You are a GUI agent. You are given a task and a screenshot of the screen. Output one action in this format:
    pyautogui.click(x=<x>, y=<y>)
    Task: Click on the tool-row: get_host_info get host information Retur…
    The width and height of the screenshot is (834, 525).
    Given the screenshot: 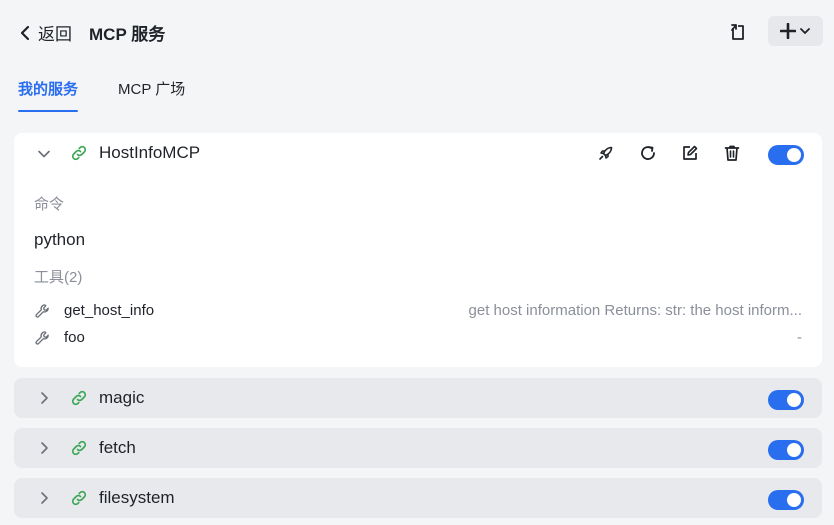 What is the action you would take?
    pyautogui.click(x=418, y=312)
    